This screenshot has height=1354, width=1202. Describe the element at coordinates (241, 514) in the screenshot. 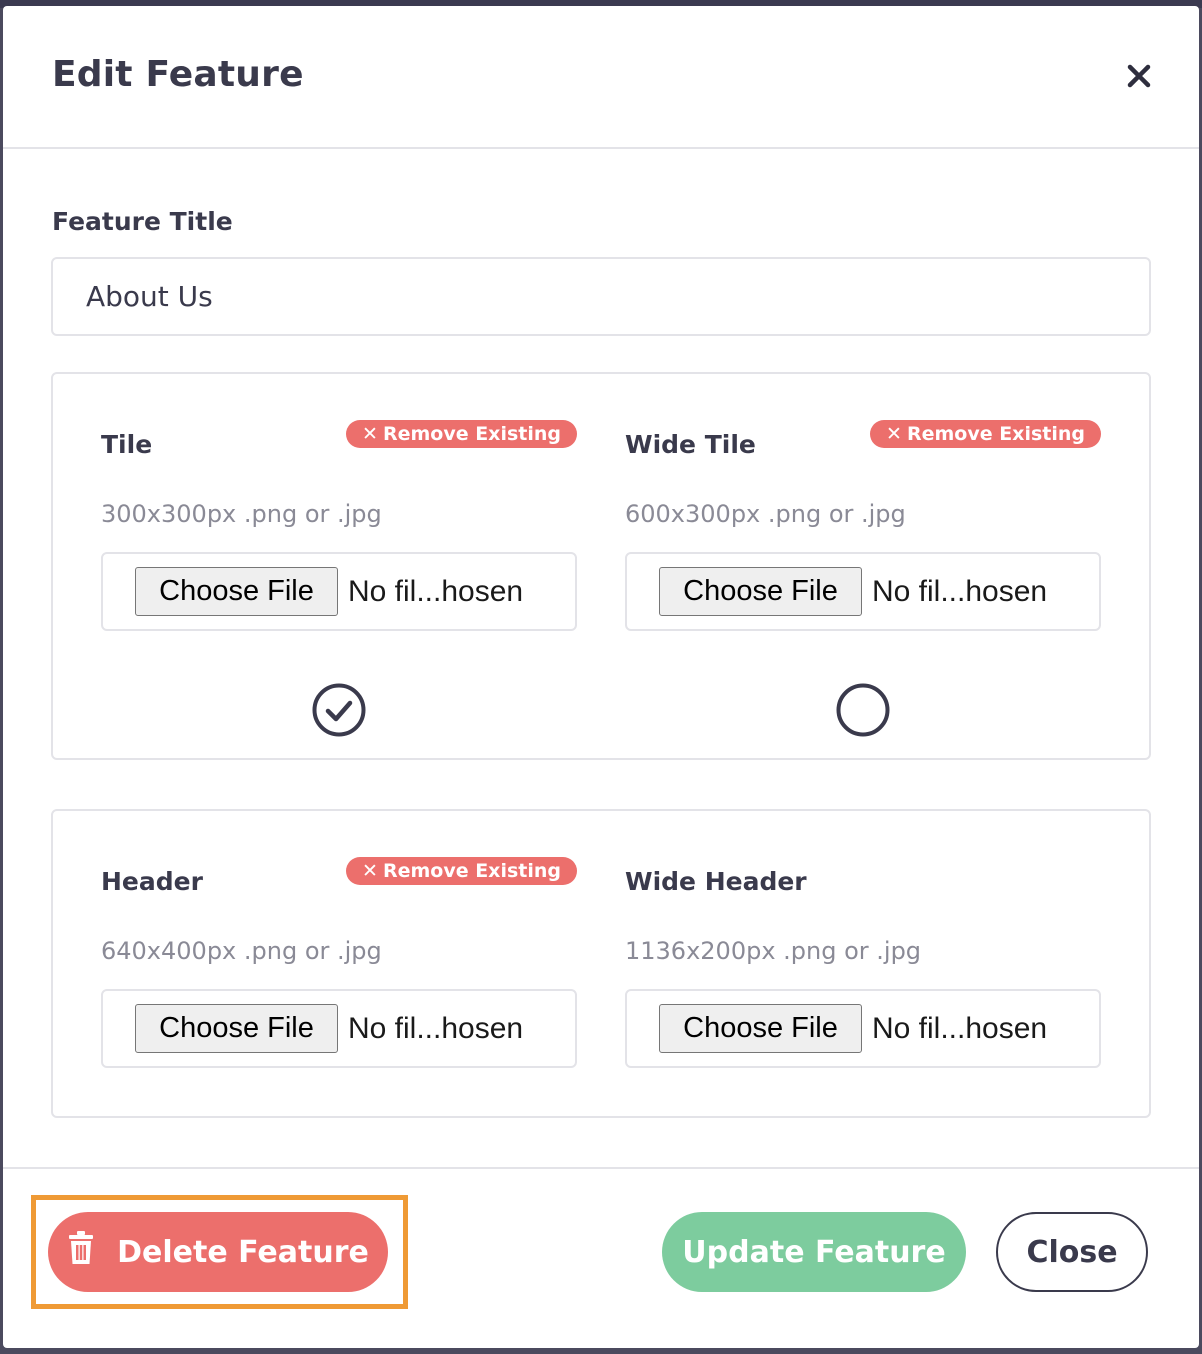

I see `tile-size-hint: 300x300px .png or .jpg` at that location.